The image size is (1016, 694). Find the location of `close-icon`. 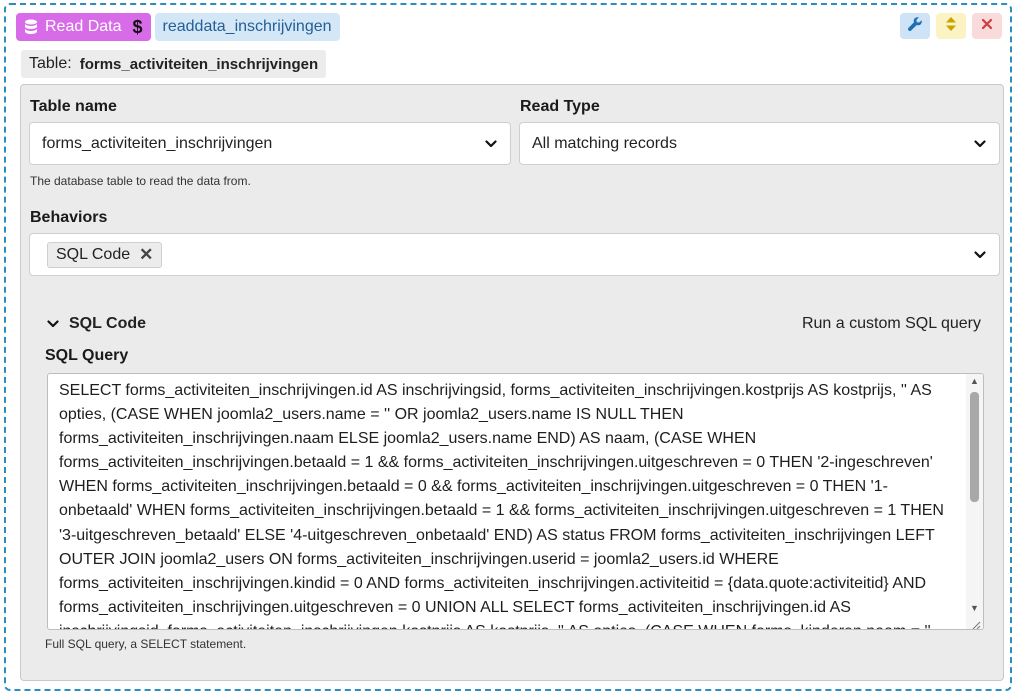

close-icon is located at coordinates (987, 26).